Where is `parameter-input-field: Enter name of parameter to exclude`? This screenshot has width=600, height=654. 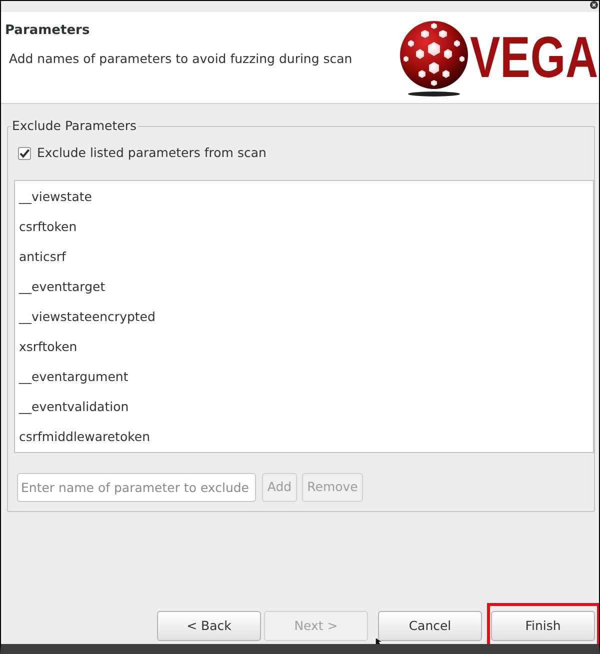
parameter-input-field: Enter name of parameter to exclude is located at coordinates (136, 487).